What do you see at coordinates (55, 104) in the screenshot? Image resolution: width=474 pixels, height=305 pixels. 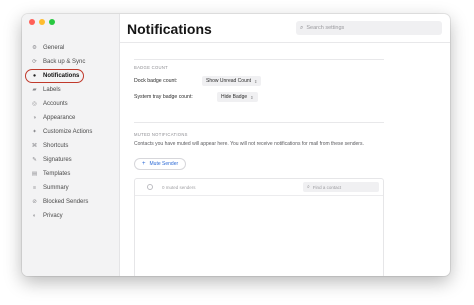 I see `sidebar-item-label: Accounts` at bounding box center [55, 104].